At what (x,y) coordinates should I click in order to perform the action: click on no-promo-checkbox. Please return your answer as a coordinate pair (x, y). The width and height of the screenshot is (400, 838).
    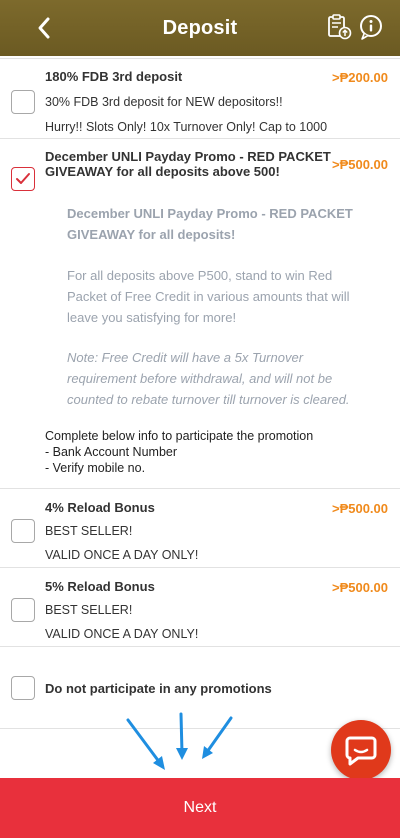
    Looking at the image, I should click on (23, 688).